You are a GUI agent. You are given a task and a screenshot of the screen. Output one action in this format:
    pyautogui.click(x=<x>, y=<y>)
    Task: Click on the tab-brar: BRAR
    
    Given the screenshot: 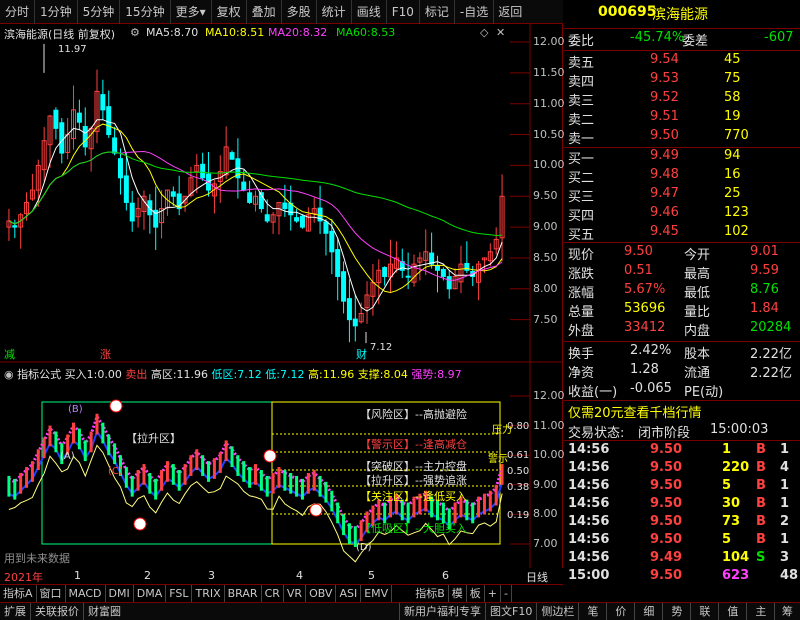 What is the action you would take?
    pyautogui.click(x=243, y=593)
    